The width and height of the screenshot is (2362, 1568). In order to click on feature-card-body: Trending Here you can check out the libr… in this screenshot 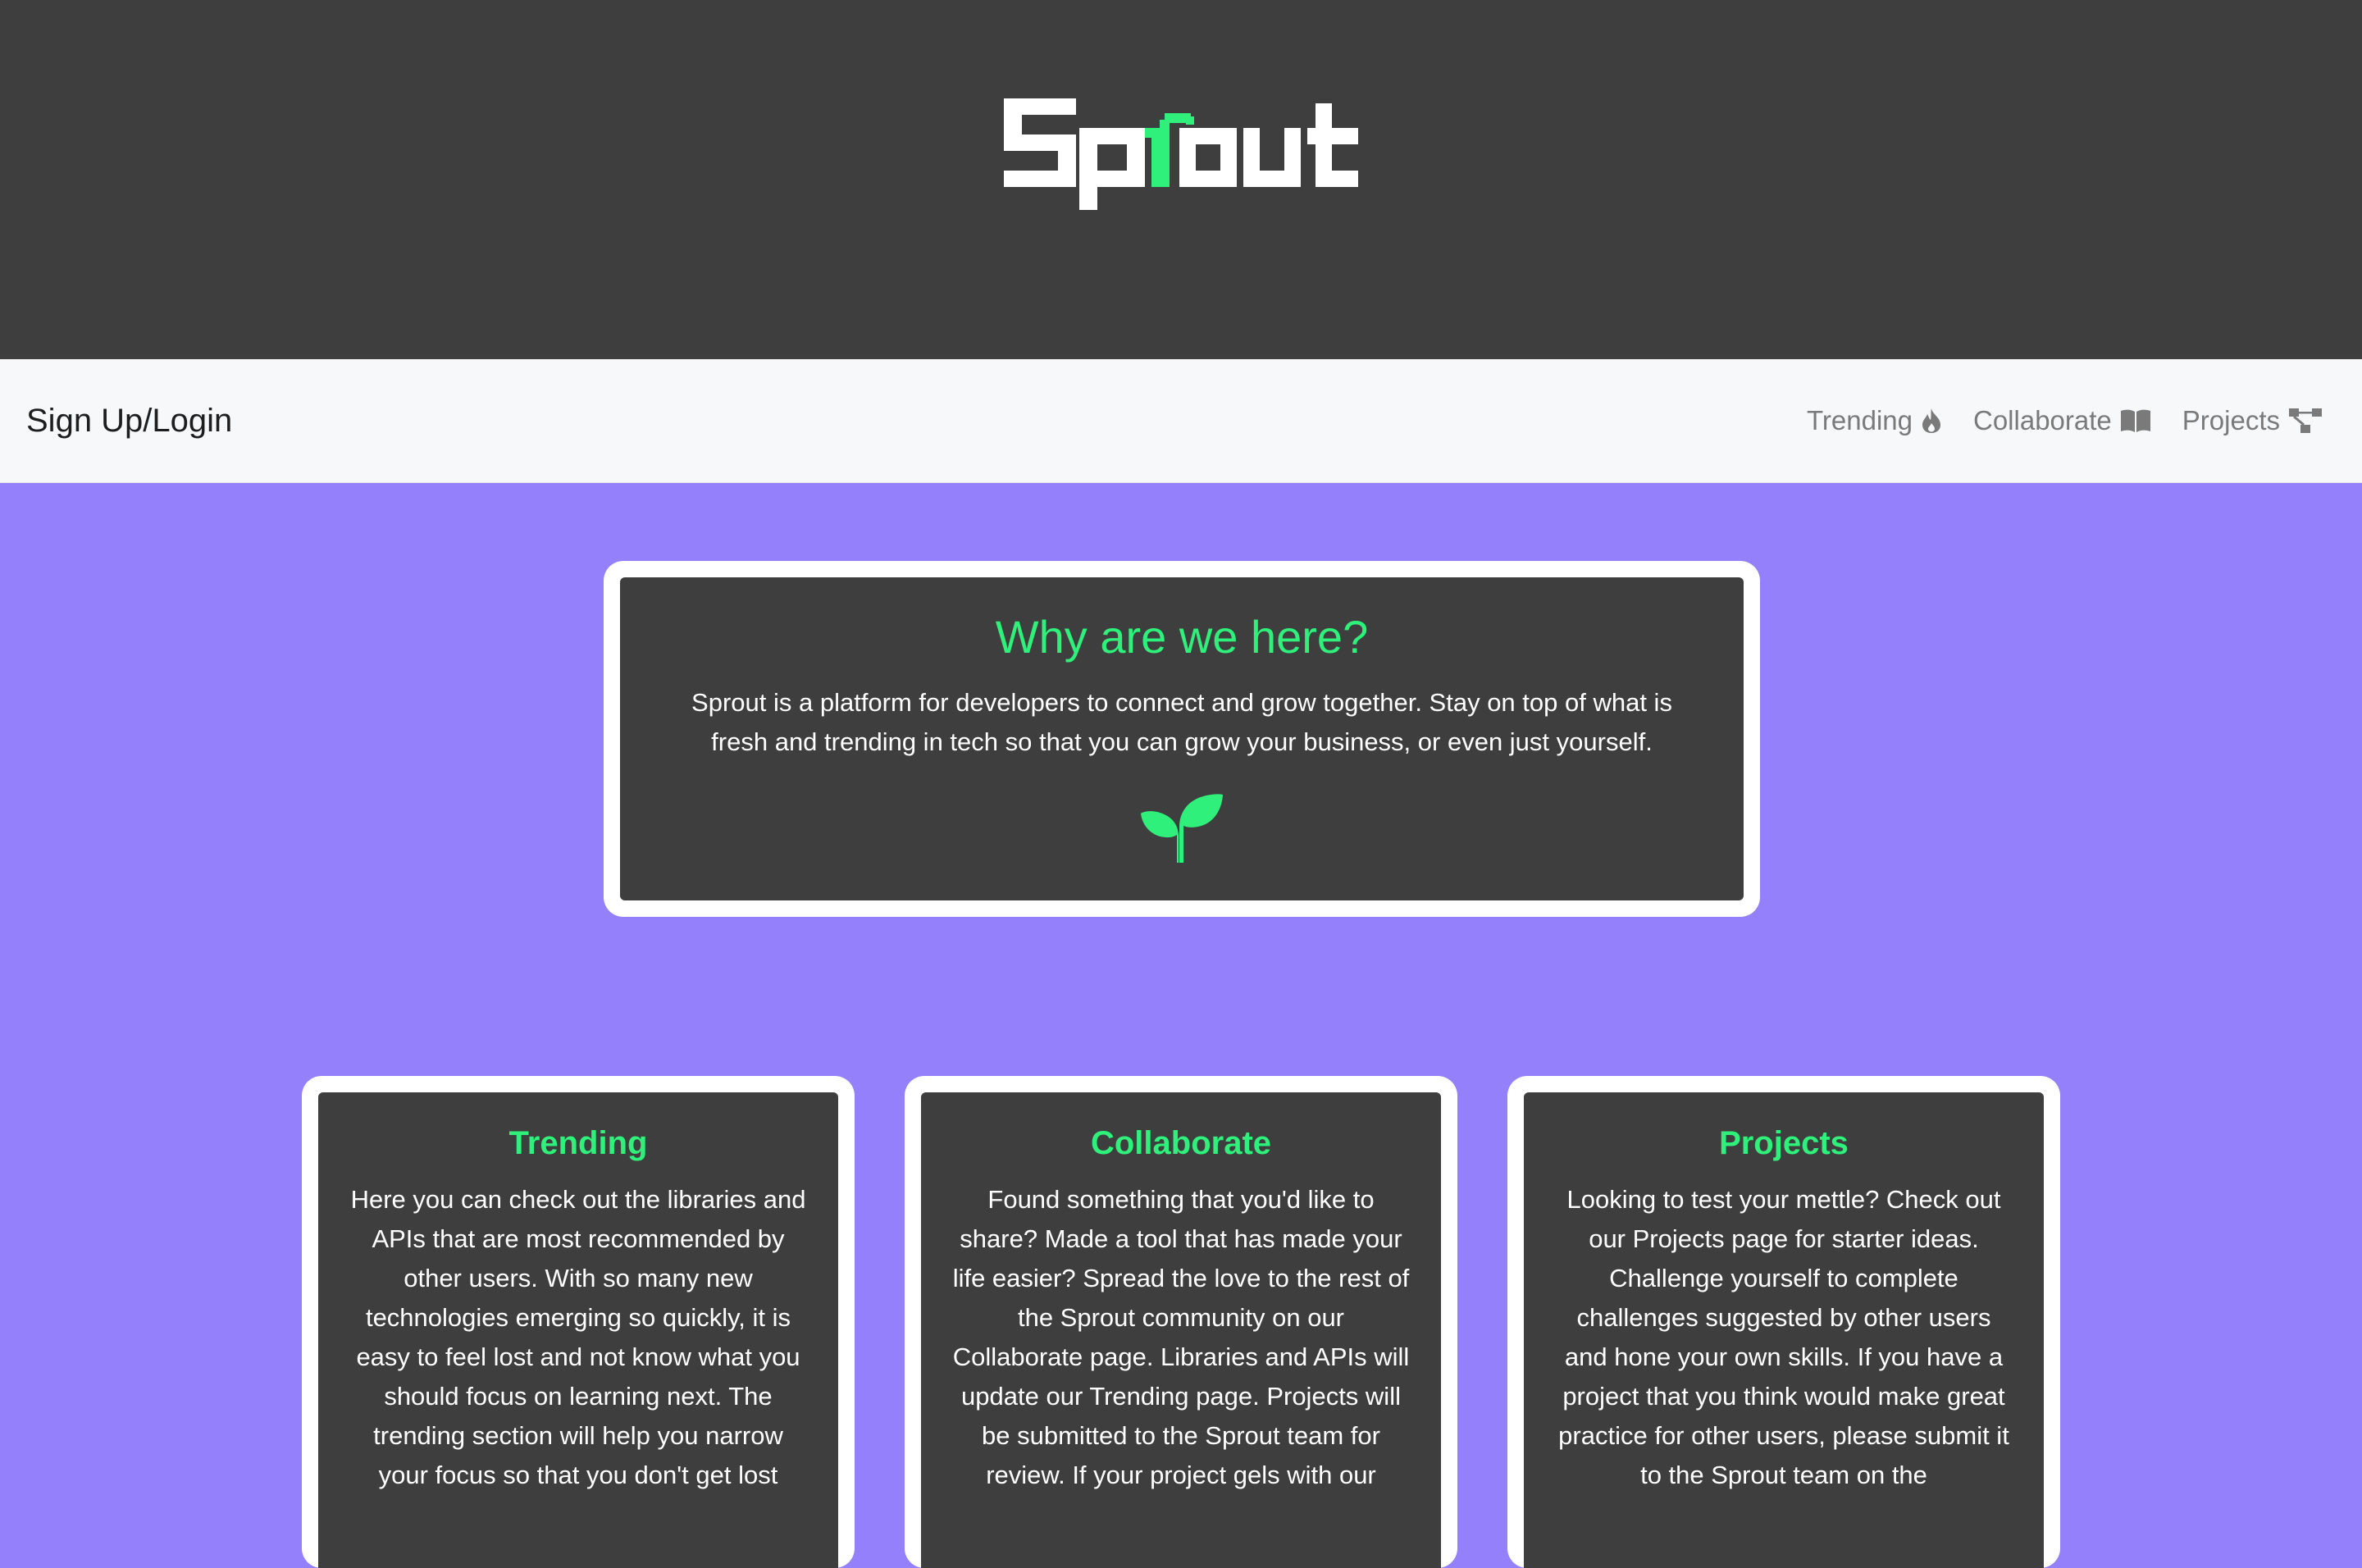, I will do `click(578, 1330)`.